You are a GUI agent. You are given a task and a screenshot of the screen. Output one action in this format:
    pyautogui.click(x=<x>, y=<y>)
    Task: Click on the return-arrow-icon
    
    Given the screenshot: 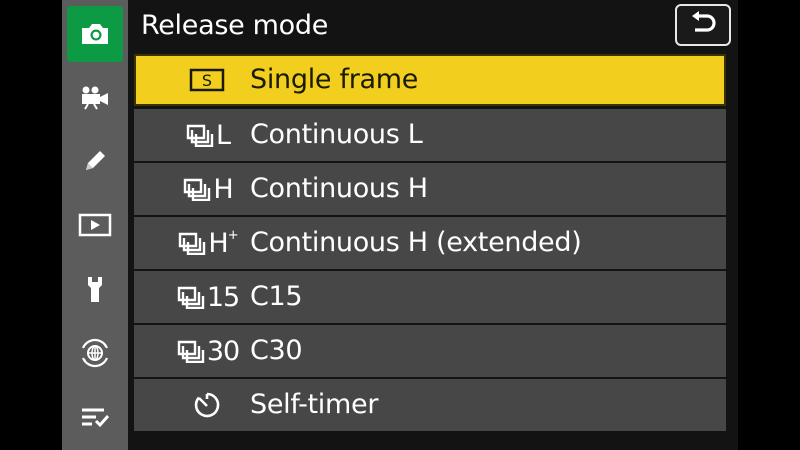 What is the action you would take?
    pyautogui.click(x=704, y=21)
    